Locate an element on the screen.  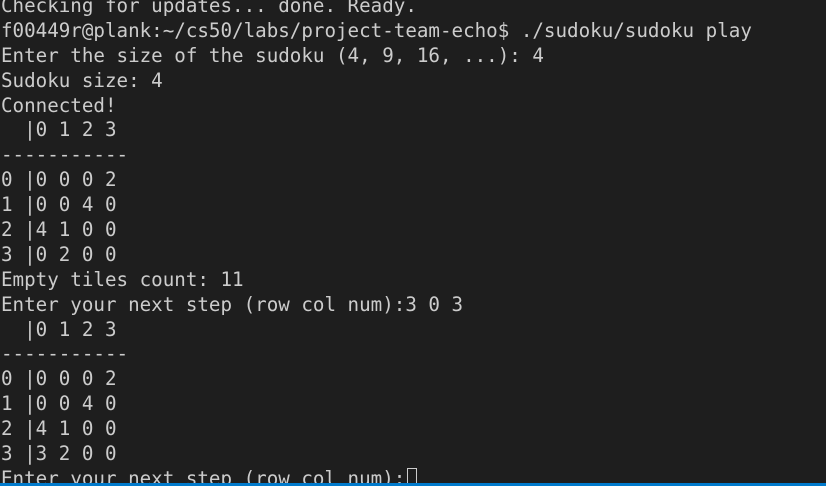
terminal-line-connected: Connected! is located at coordinates (59, 105).